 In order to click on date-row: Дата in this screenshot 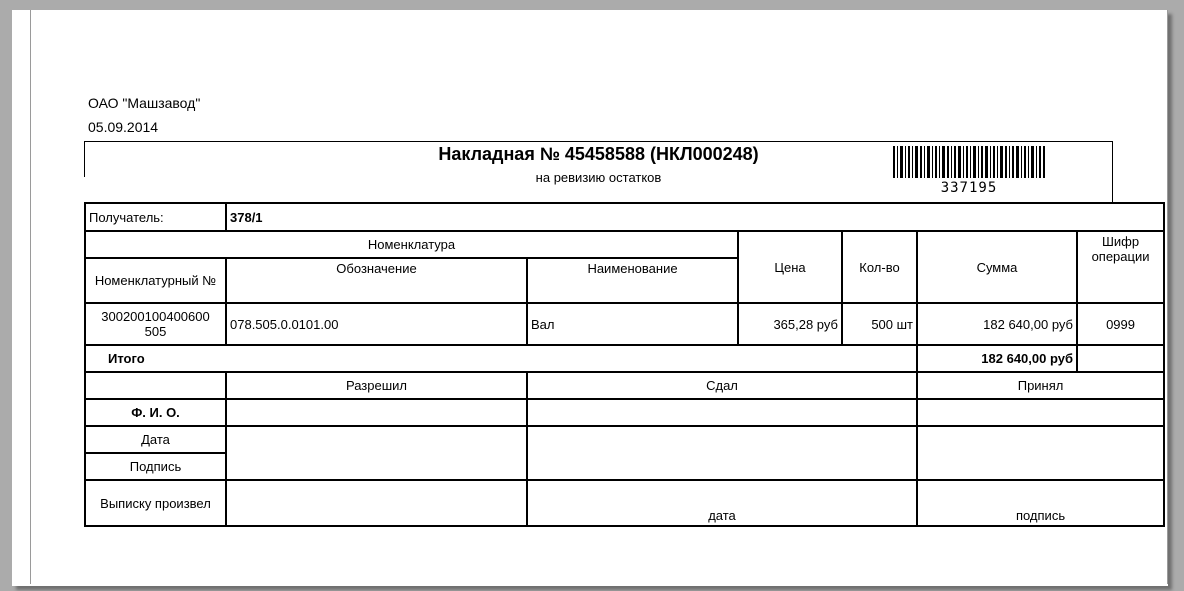, I will do `click(625, 453)`.